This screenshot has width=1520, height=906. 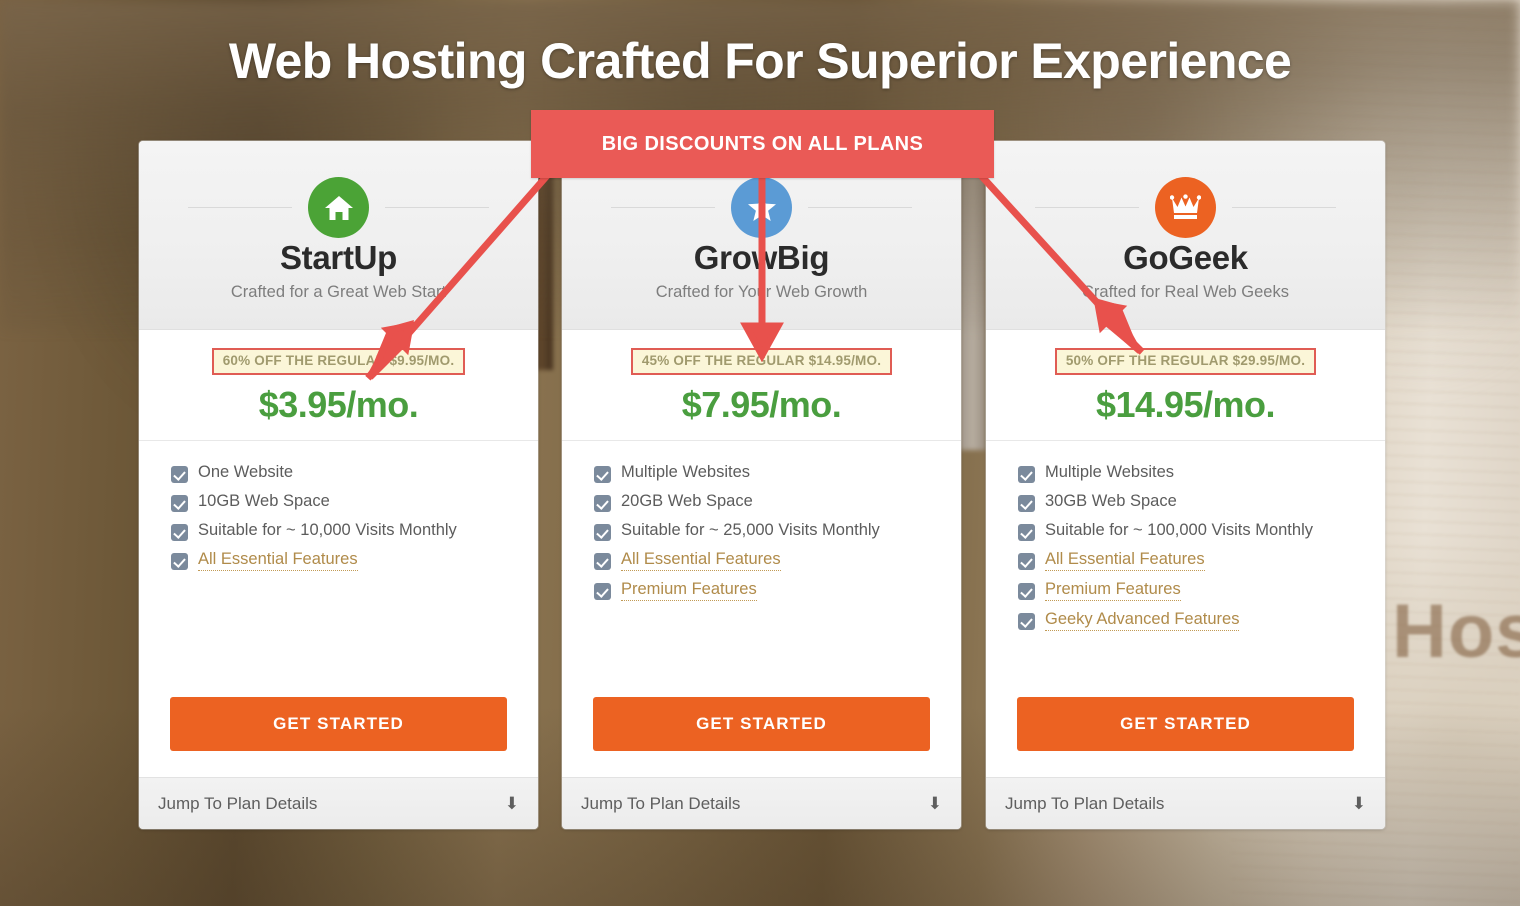 What do you see at coordinates (338, 404) in the screenshot?
I see `plan-price: $3.95/mo.` at bounding box center [338, 404].